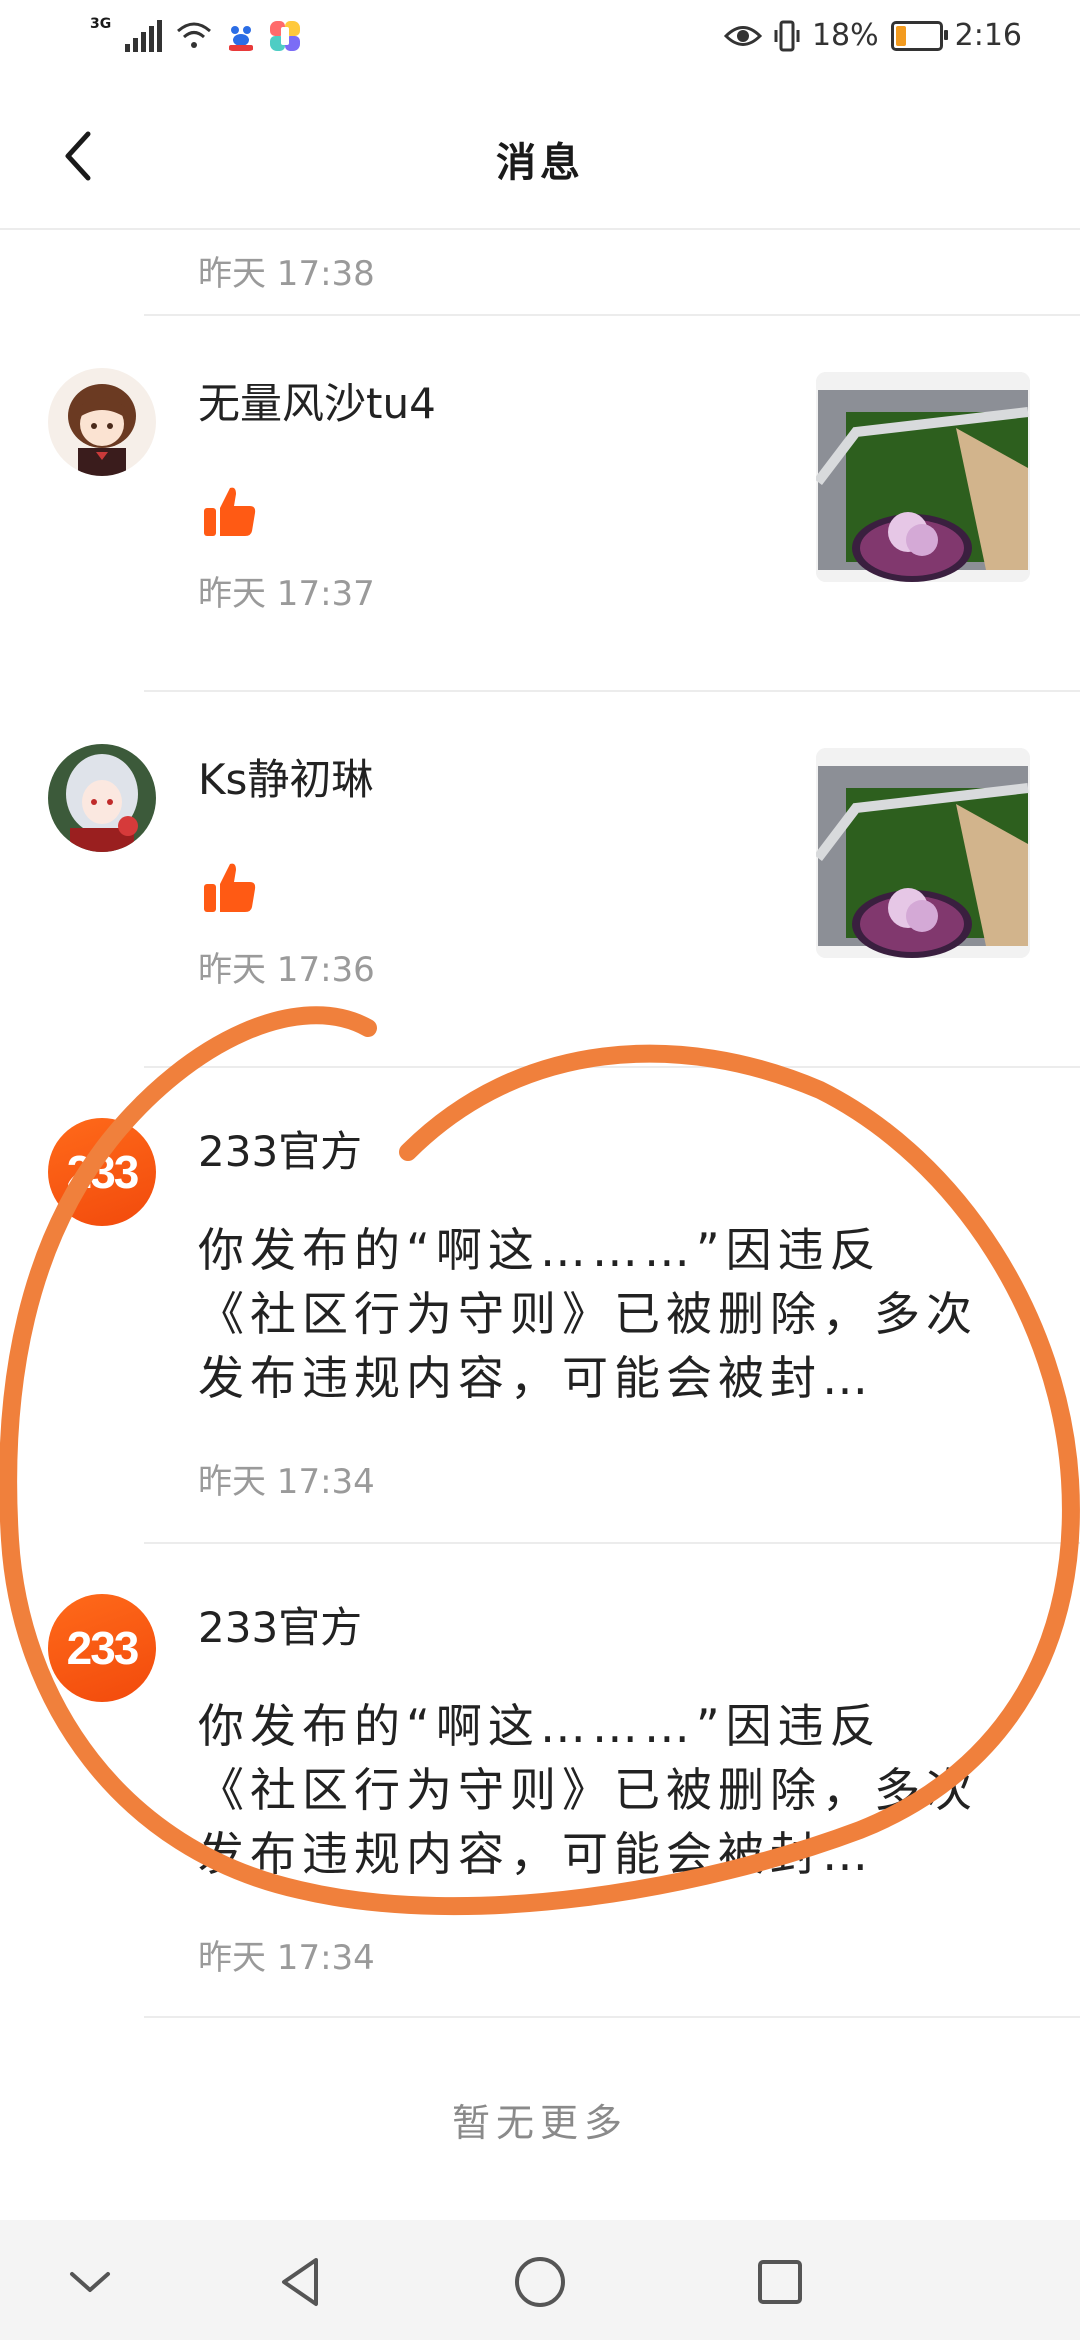 The width and height of the screenshot is (1080, 2340). Describe the element at coordinates (300, 2282) in the screenshot. I see `nav-back-icon` at that location.